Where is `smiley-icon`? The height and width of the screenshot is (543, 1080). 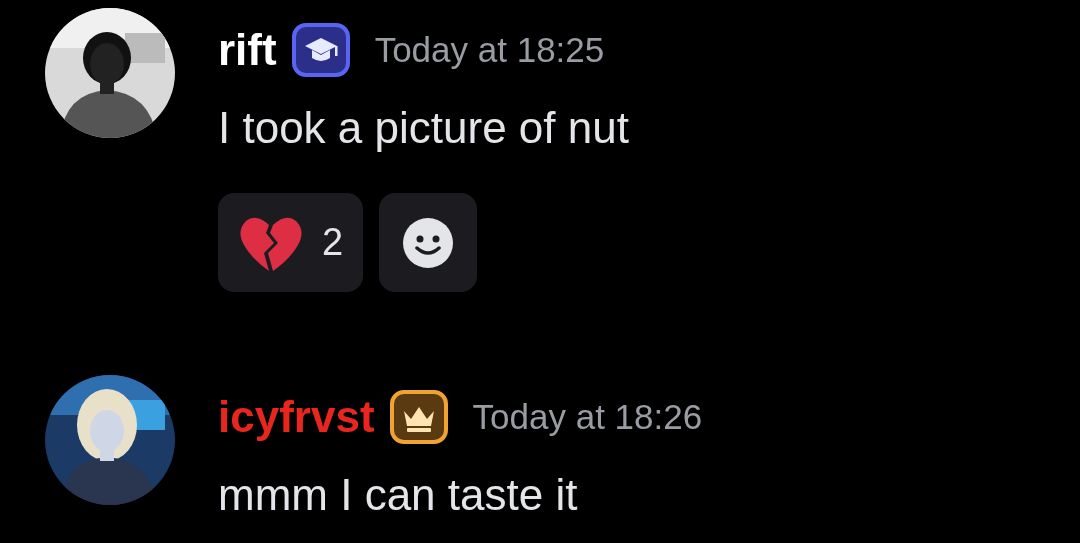 smiley-icon is located at coordinates (428, 242).